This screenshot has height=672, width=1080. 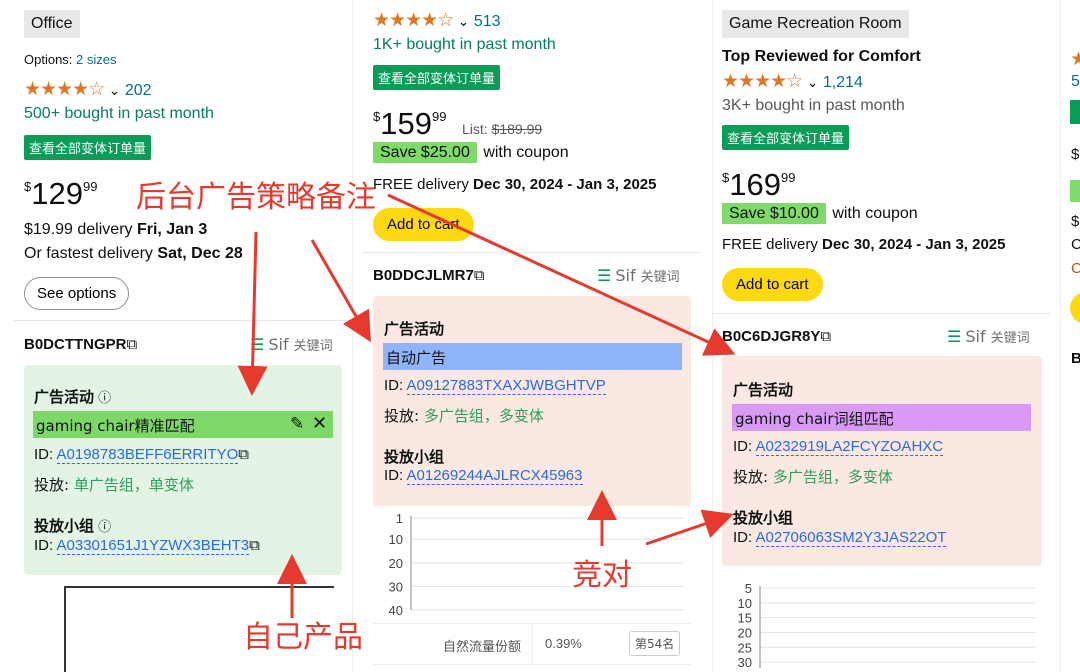 What do you see at coordinates (414, 329) in the screenshot?
I see `ad-activity-heading: 广告活动` at bounding box center [414, 329].